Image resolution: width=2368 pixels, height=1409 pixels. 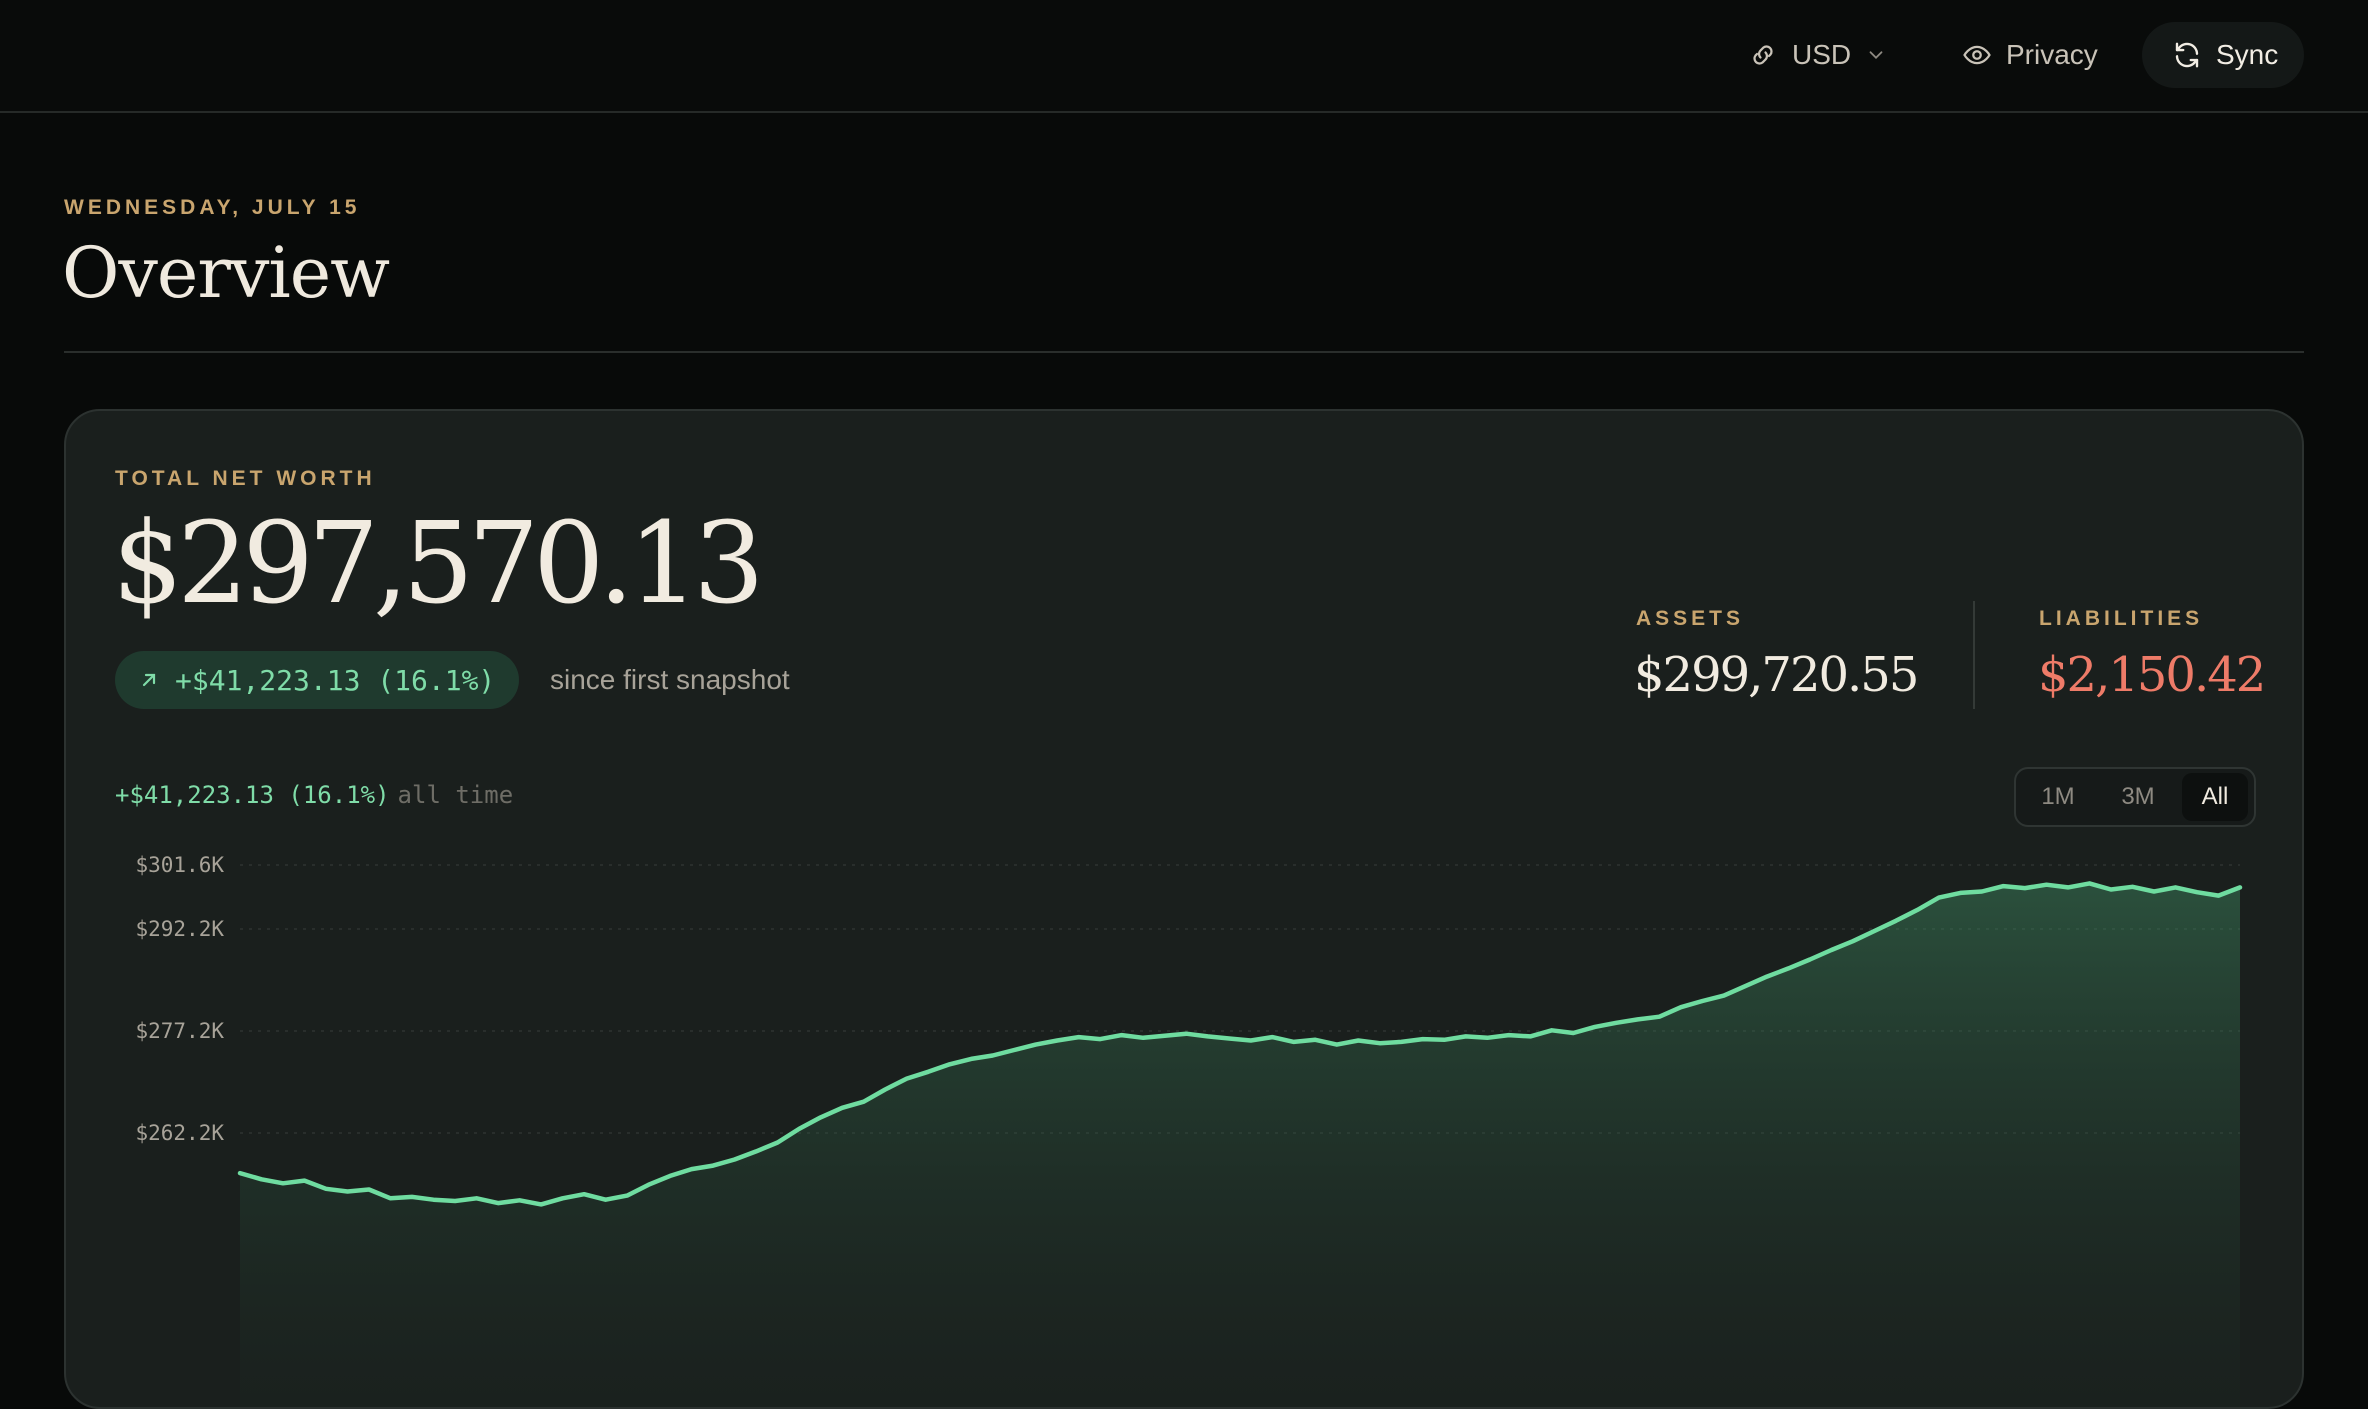 What do you see at coordinates (2058, 797) in the screenshot?
I see `range-option-1m: 1M` at bounding box center [2058, 797].